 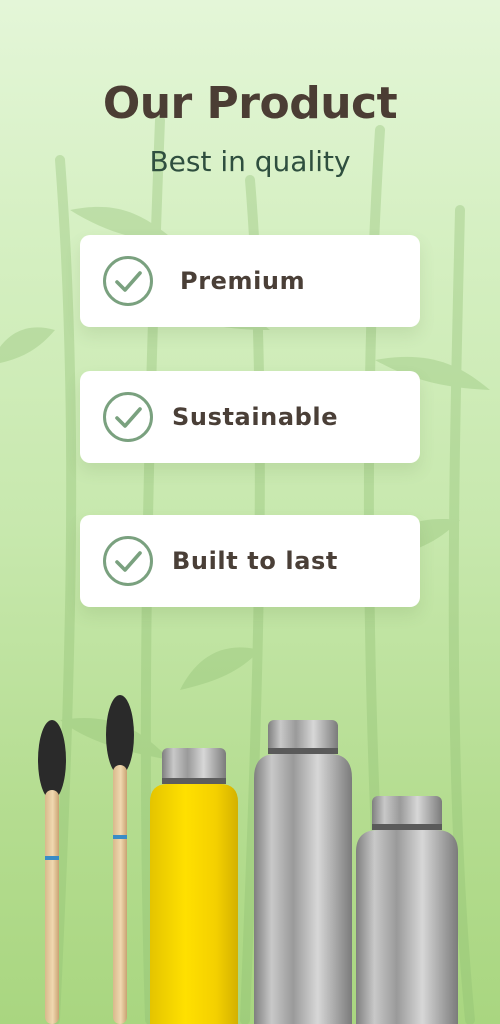 What do you see at coordinates (52, 872) in the screenshot?
I see `toothbrush-left` at bounding box center [52, 872].